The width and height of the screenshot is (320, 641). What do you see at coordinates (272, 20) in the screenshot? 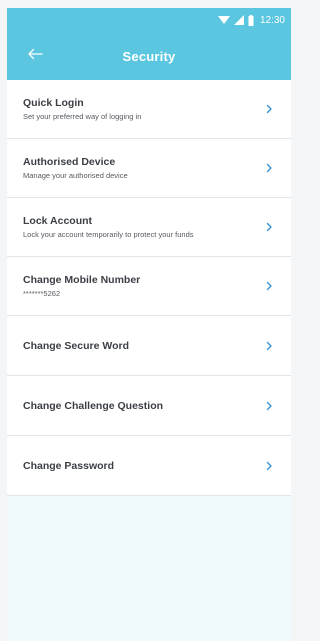
I see `status-time: 12:30` at bounding box center [272, 20].